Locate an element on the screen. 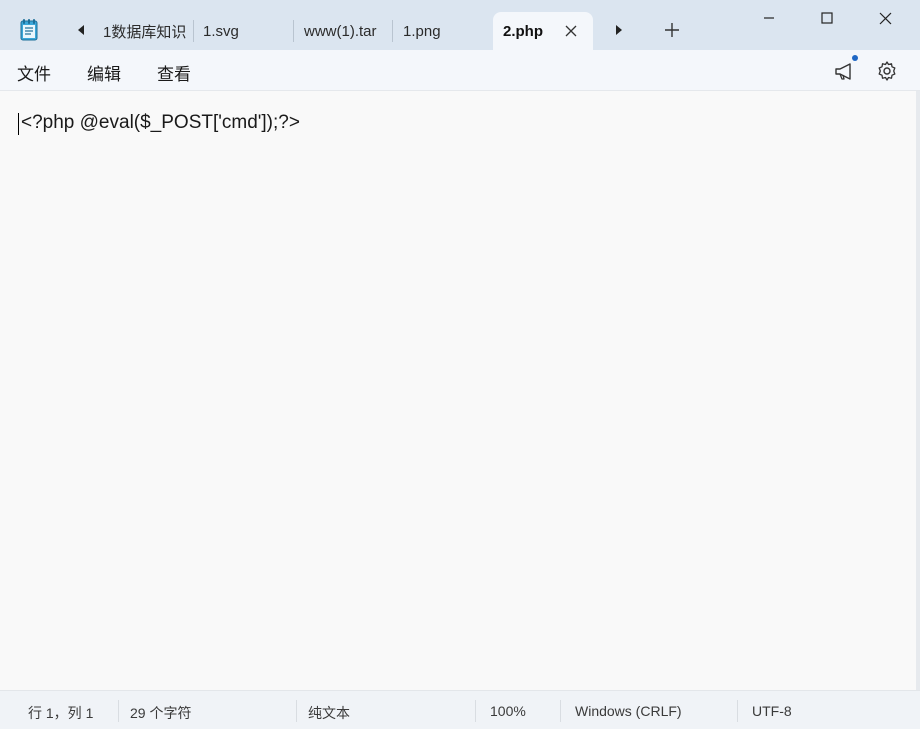 Image resolution: width=920 pixels, height=729 pixels. menu-view: 查看 is located at coordinates (174, 72).